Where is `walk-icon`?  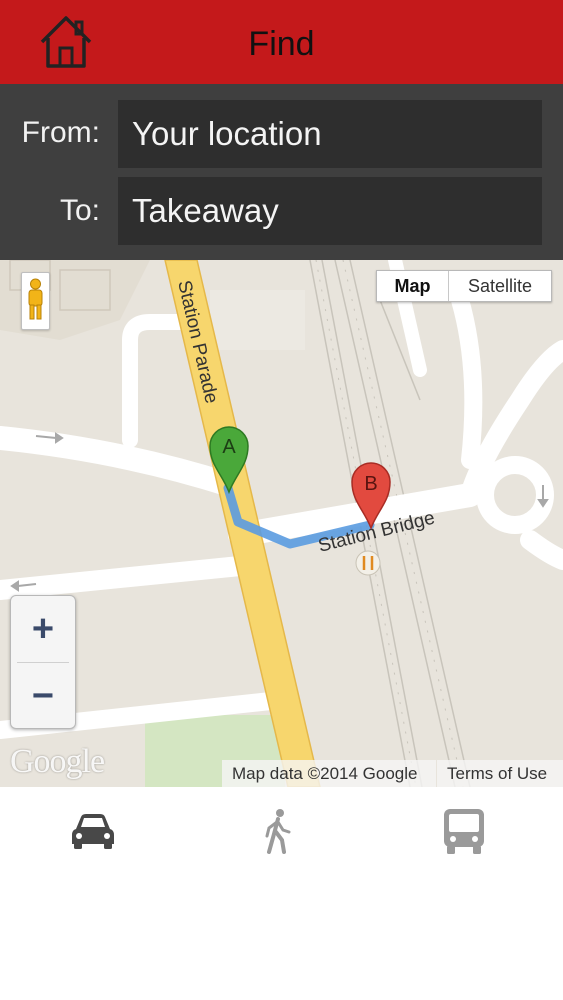
walk-icon is located at coordinates (278, 831).